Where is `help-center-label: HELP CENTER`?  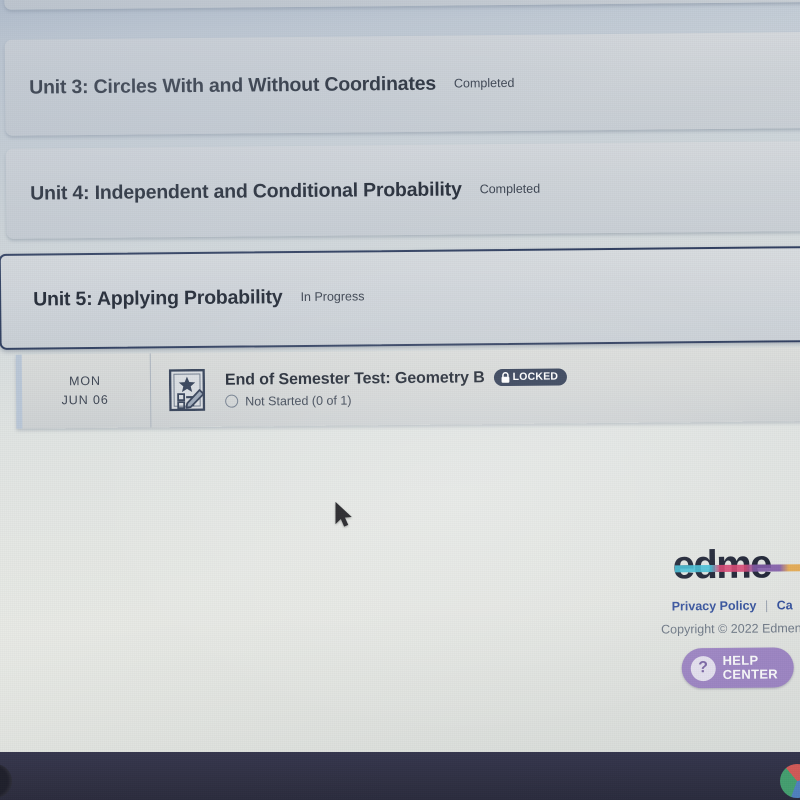 help-center-label: HELP CENTER is located at coordinates (750, 667).